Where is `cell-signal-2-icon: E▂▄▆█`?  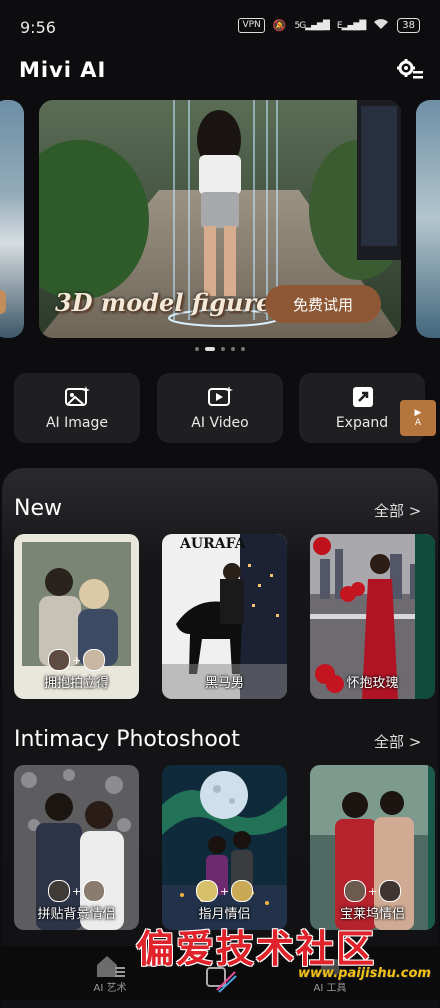 cell-signal-2-icon: E▂▄▆█ is located at coordinates (351, 25).